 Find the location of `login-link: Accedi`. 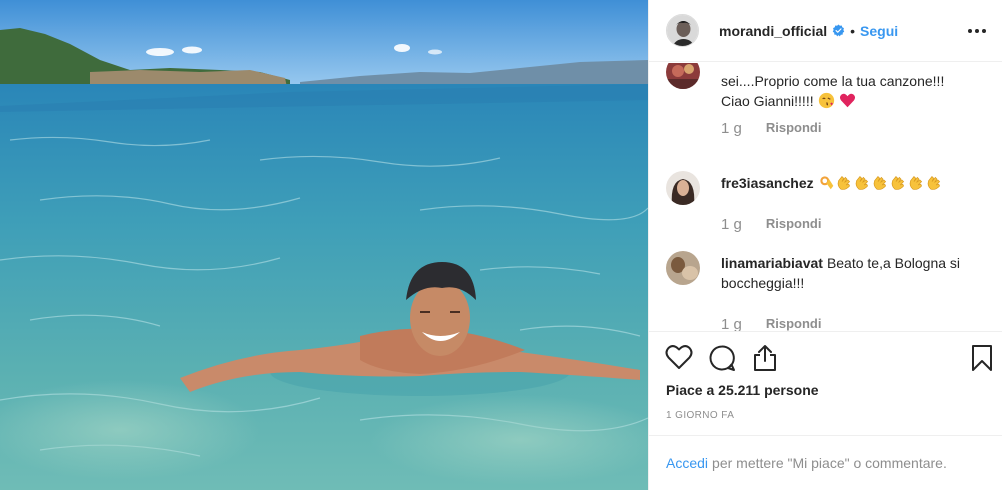

login-link: Accedi is located at coordinates (687, 463).